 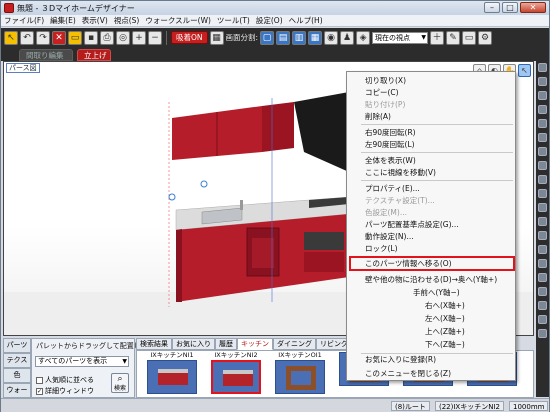 I want to click on menu-align-down: 下へ(Z軸−), so click(x=445, y=345).